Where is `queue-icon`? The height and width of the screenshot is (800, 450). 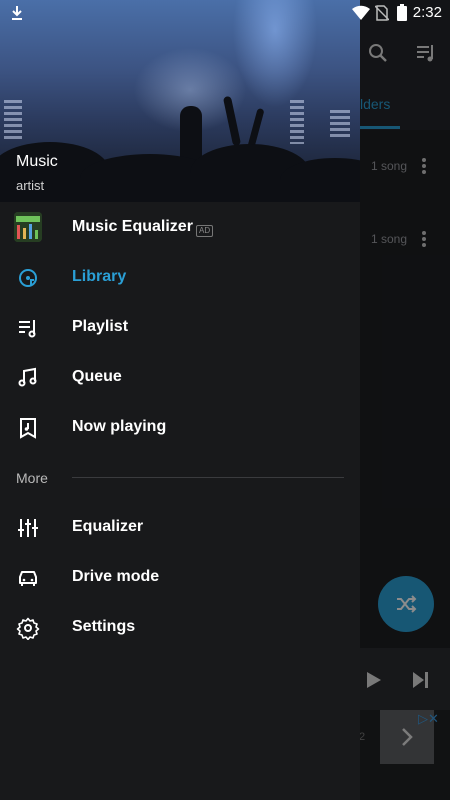
queue-icon is located at coordinates (27, 377).